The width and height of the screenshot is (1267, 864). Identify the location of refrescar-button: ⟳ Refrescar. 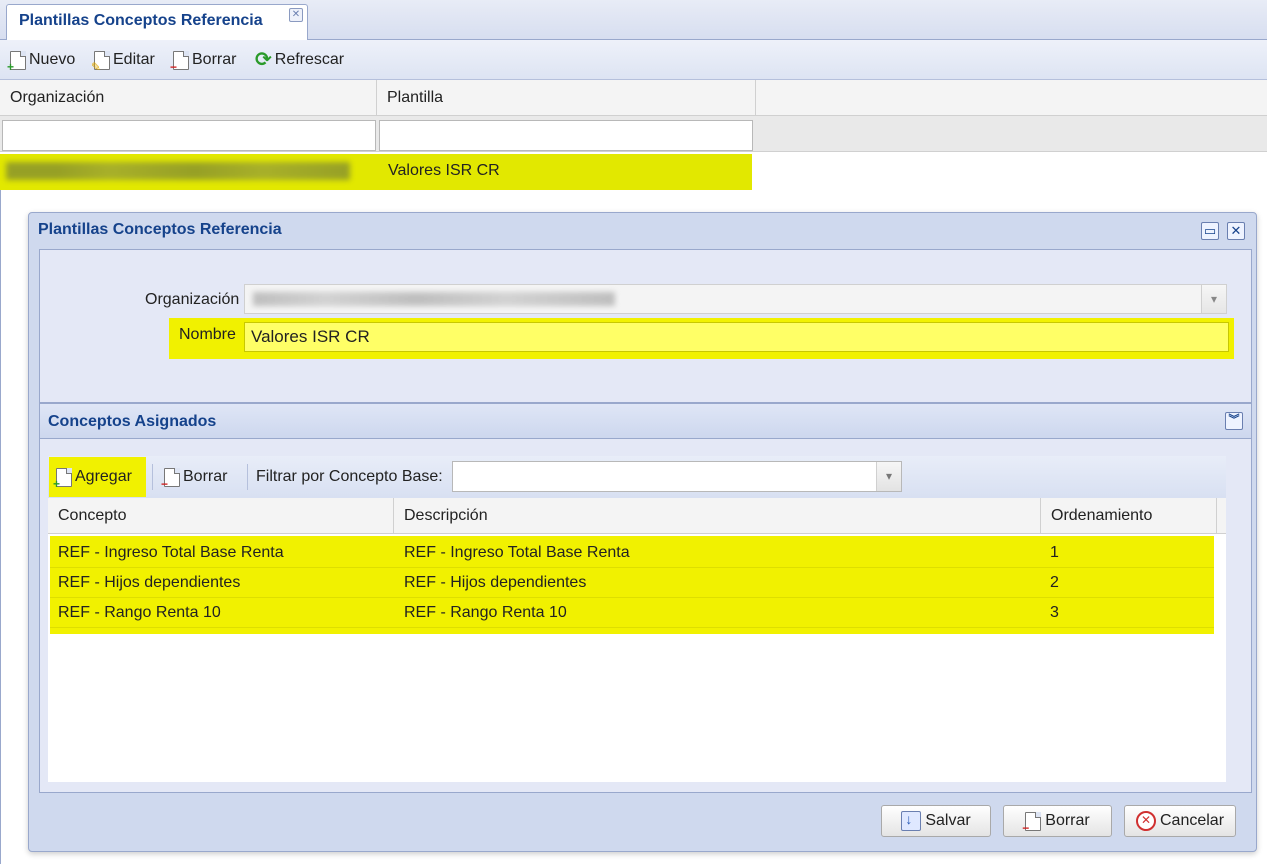
(299, 60).